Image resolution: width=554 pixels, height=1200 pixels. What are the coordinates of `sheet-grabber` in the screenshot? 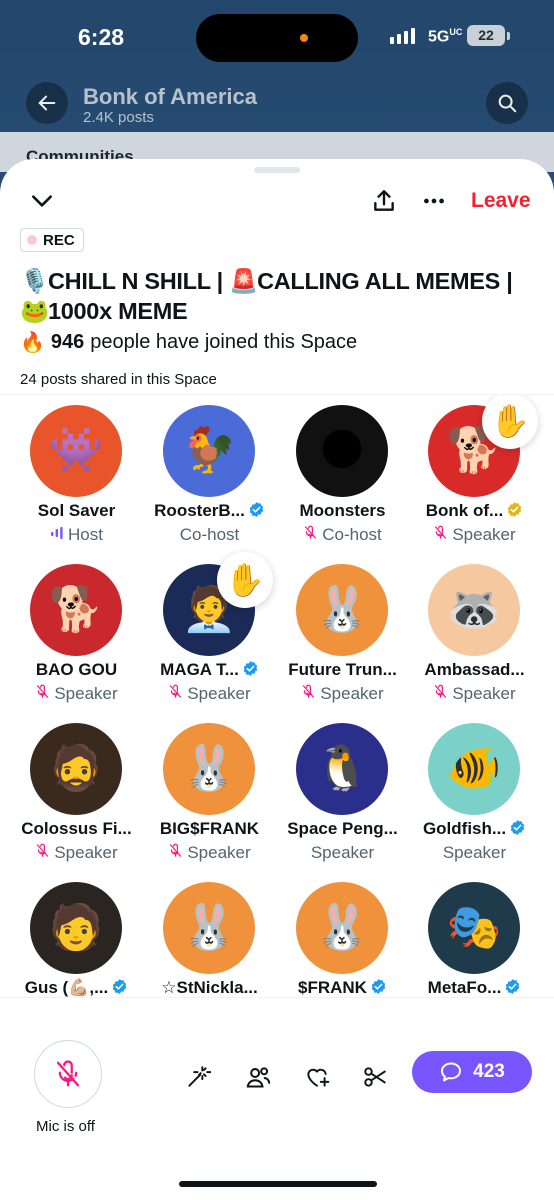 It's located at (277, 170).